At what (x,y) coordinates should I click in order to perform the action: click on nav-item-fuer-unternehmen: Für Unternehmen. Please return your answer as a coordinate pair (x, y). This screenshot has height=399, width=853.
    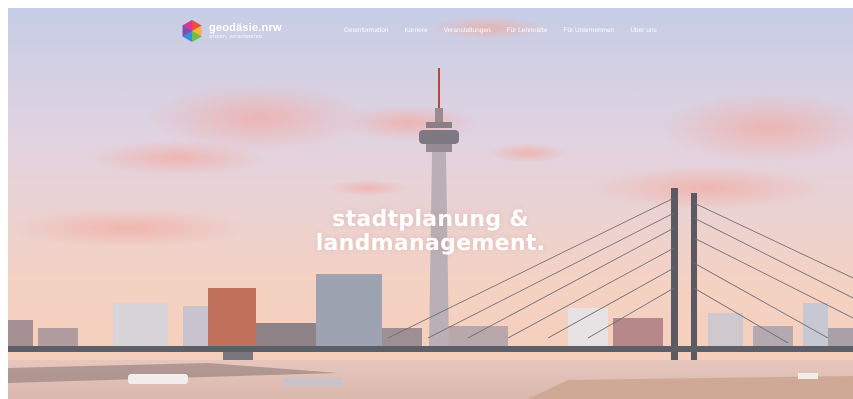
    Looking at the image, I should click on (588, 30).